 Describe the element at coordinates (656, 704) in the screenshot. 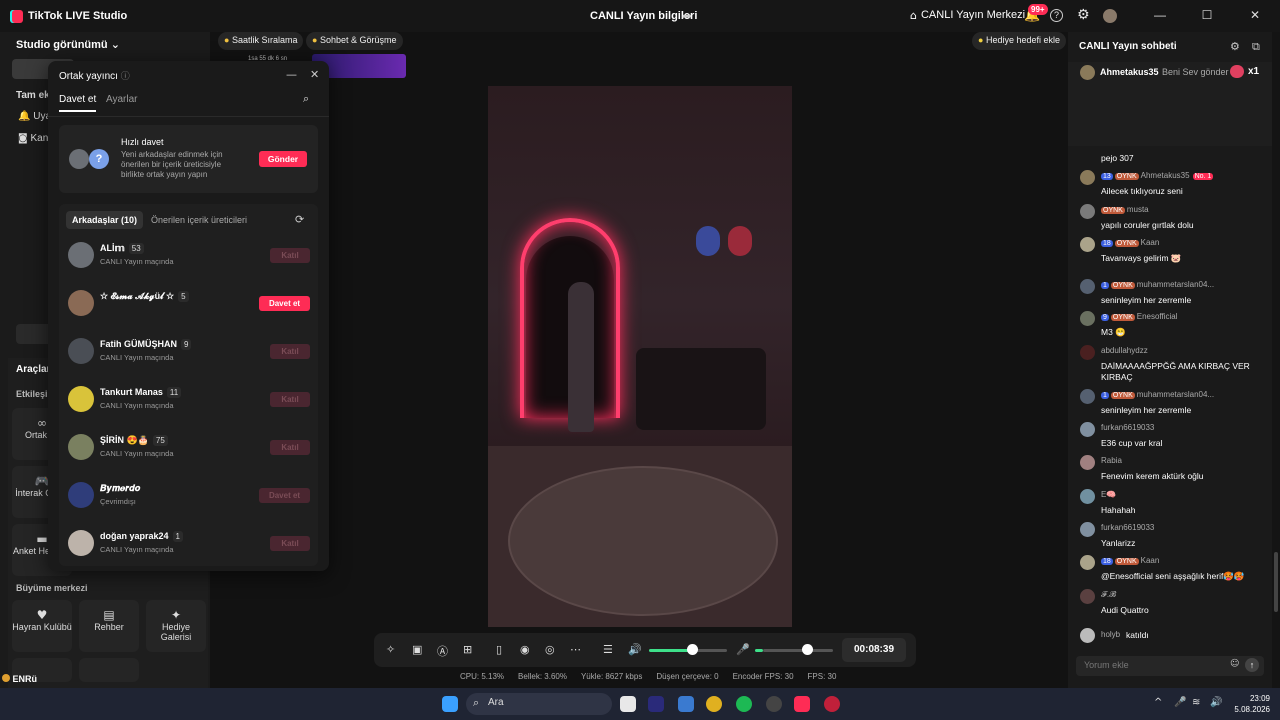

I see `after-effects-icon` at that location.